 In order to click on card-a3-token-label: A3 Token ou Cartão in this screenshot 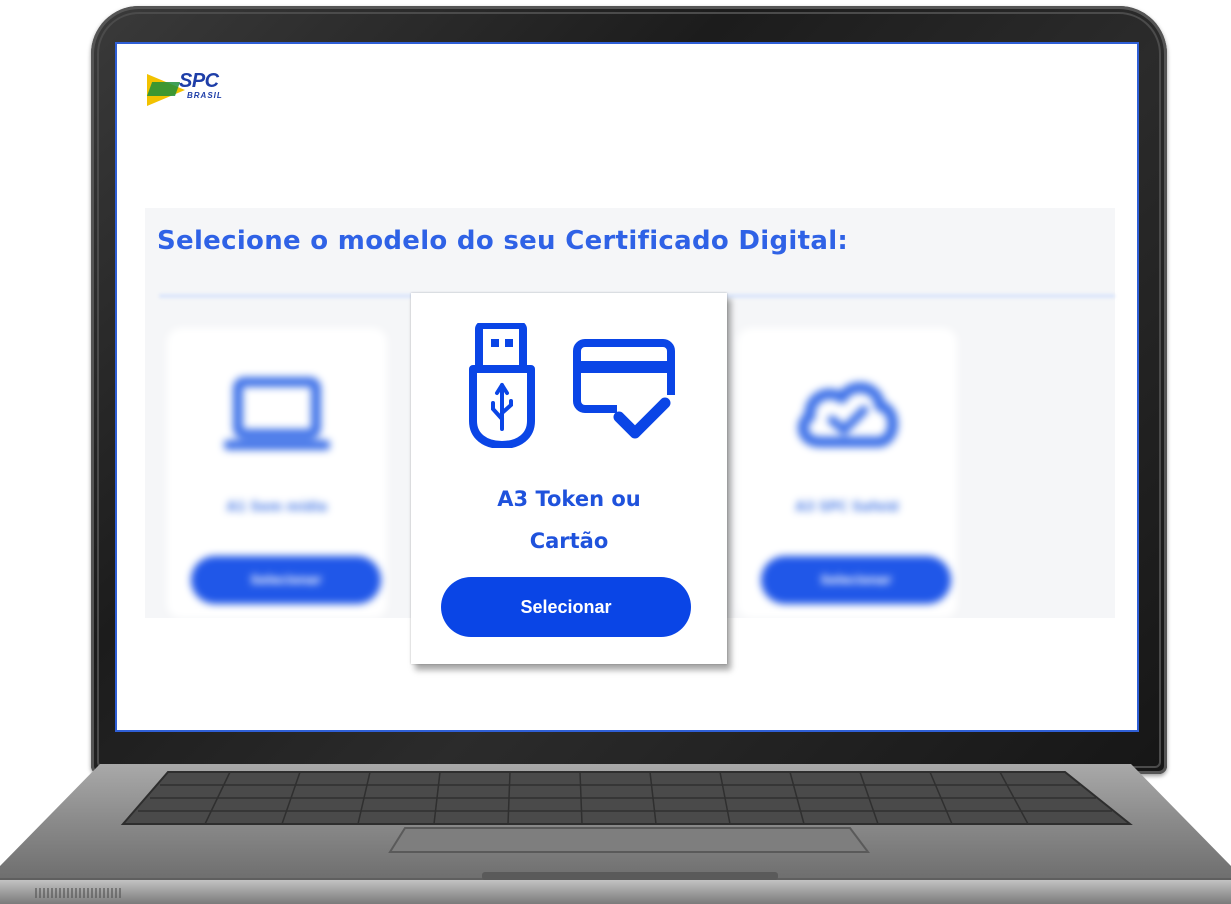, I will do `click(569, 520)`.